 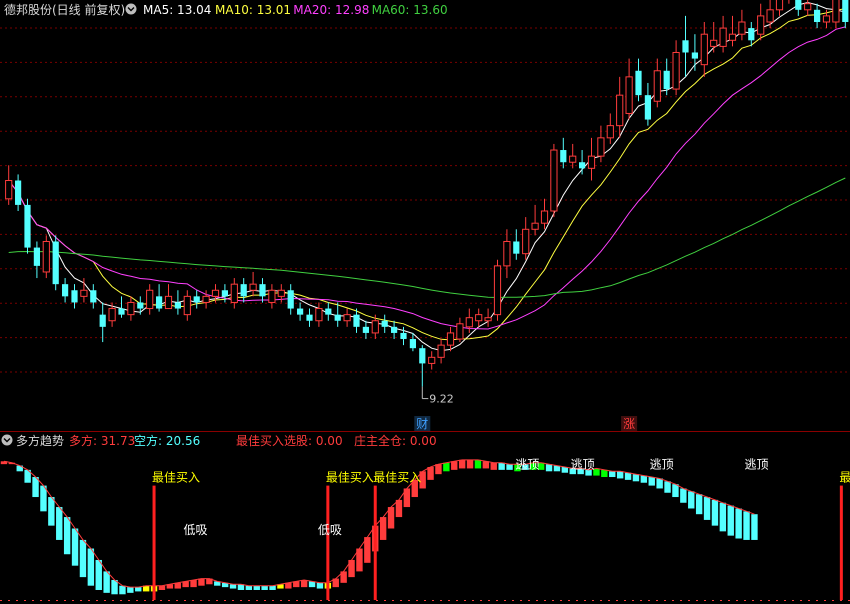 I want to click on indicator-menu-disc, so click(x=7, y=440).